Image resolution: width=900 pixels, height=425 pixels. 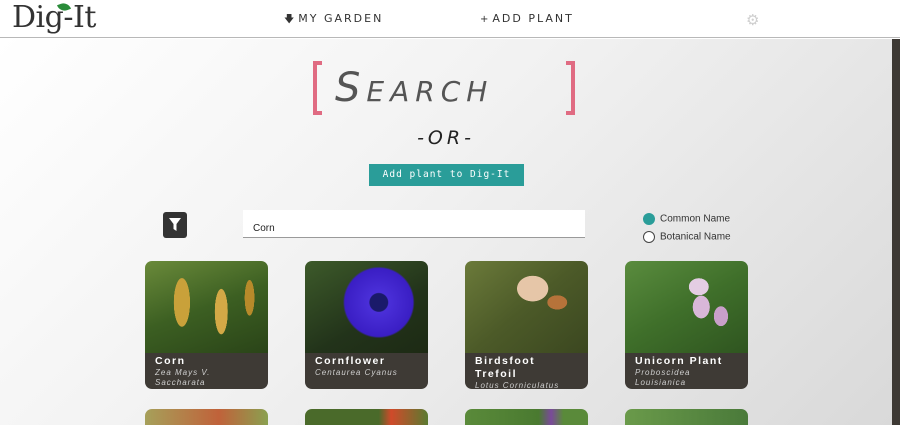 I want to click on filter-button, so click(x=175, y=225).